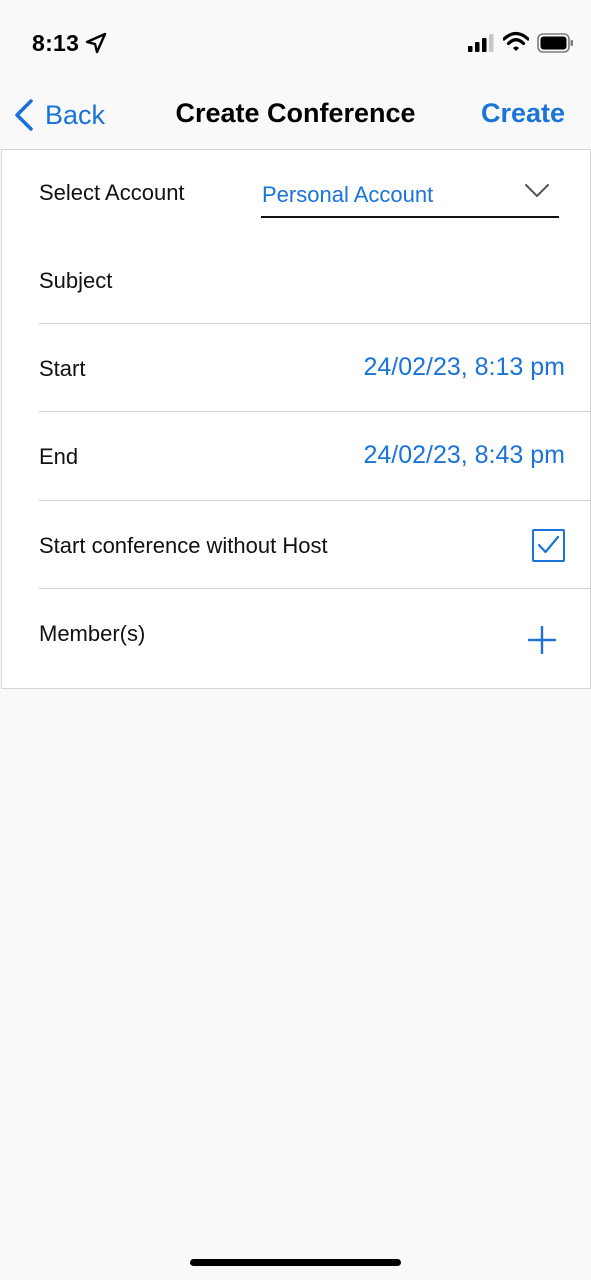 The width and height of the screenshot is (591, 1280). Describe the element at coordinates (92, 633) in the screenshot. I see `members-label: Member(s)` at that location.